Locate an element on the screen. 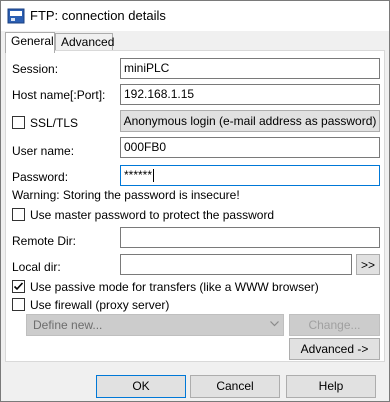 This screenshot has height=402, width=390. firewall-checkbox is located at coordinates (18, 304).